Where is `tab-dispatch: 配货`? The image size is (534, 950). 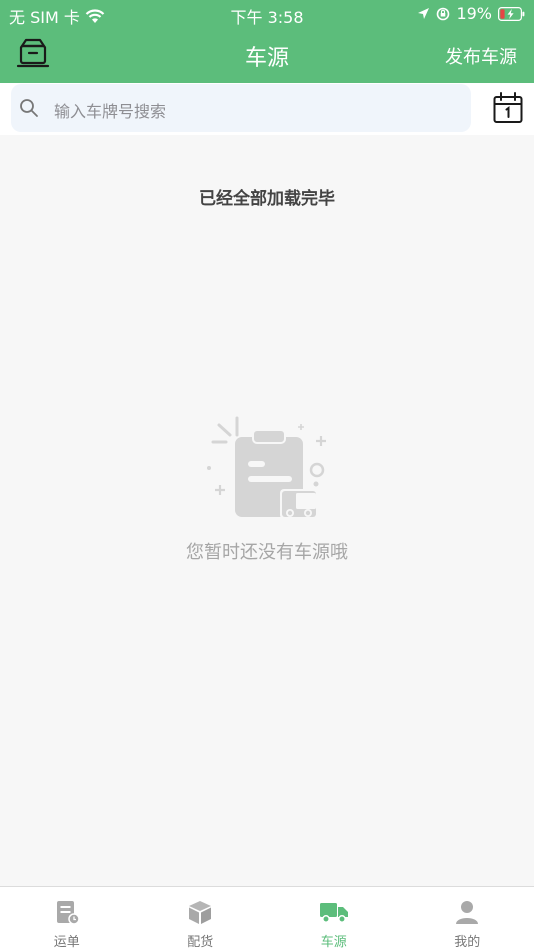
tab-dispatch: 配货 is located at coordinates (201, 918).